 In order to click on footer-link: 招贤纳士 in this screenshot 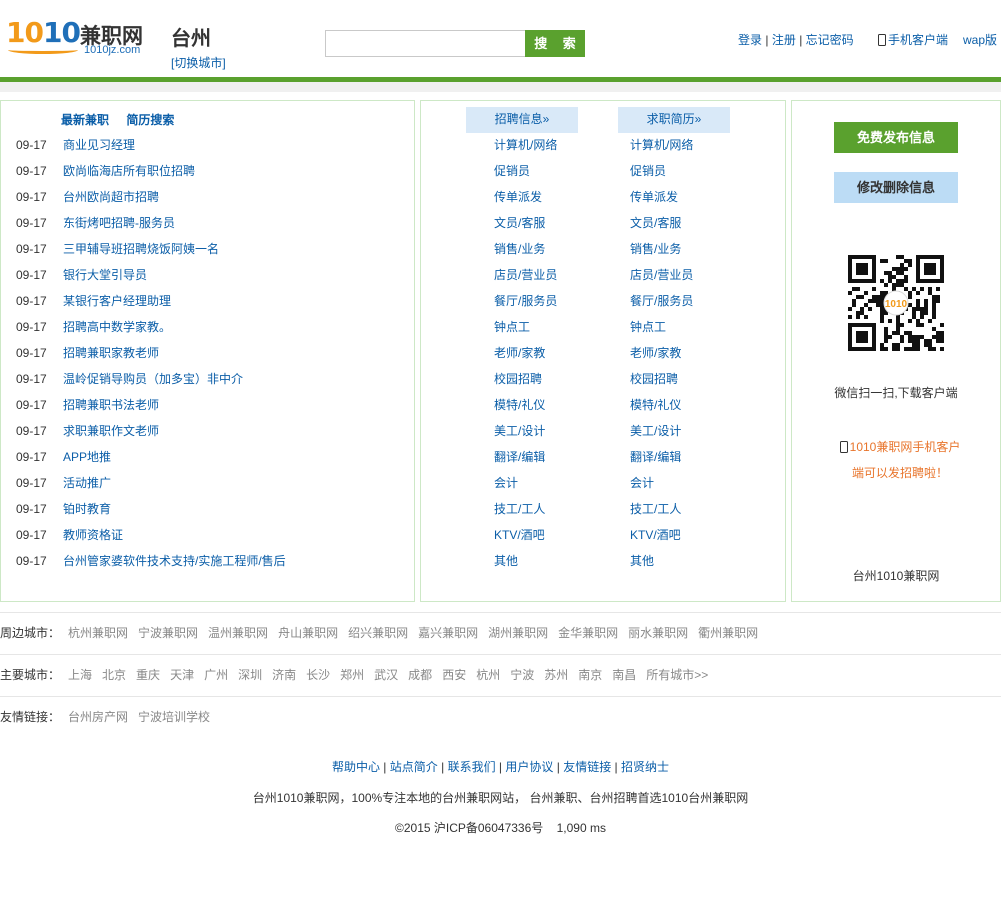, I will do `click(645, 767)`.